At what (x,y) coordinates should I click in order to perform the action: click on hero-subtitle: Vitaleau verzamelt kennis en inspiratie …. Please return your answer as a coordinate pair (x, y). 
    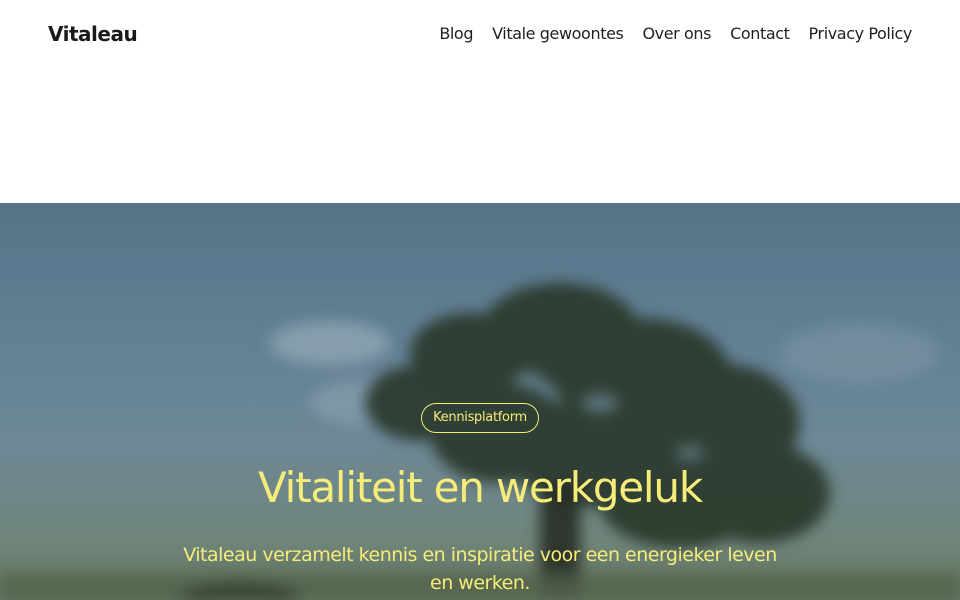
    Looking at the image, I should click on (480, 569).